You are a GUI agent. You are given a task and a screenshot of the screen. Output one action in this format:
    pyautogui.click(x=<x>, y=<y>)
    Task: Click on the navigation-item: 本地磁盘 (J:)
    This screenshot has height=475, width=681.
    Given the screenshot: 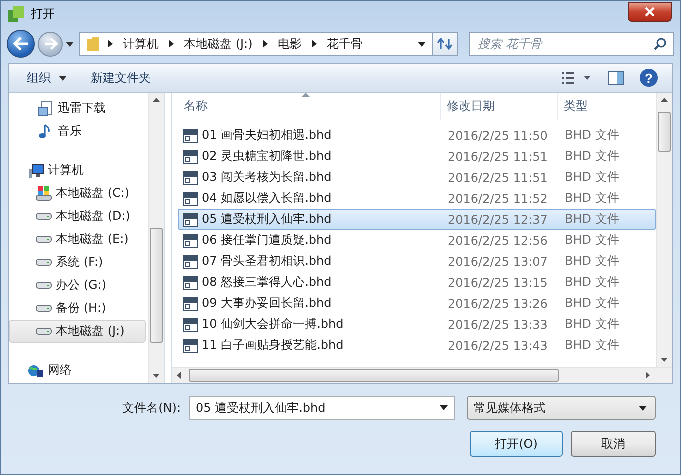 What is the action you would take?
    pyautogui.click(x=77, y=331)
    